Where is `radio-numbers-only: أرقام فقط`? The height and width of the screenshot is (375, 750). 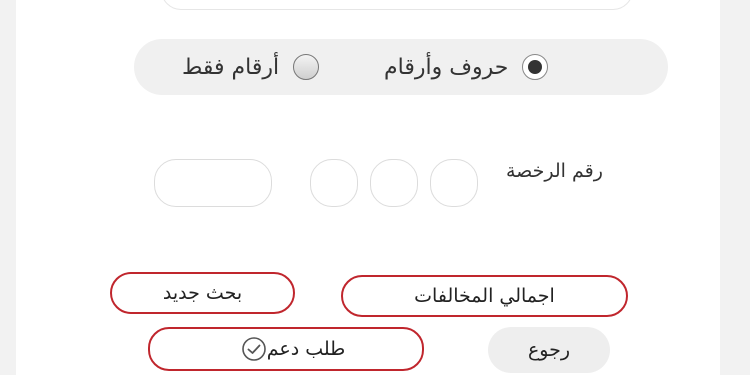 radio-numbers-only: أرقام فقط is located at coordinates (251, 67).